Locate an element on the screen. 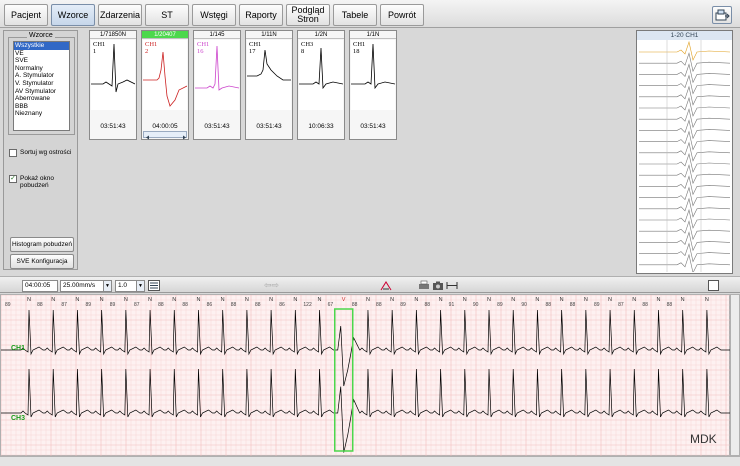 Image resolution: width=740 pixels, height=466 pixels. filter-item: V. Stymulator is located at coordinates (41, 84).